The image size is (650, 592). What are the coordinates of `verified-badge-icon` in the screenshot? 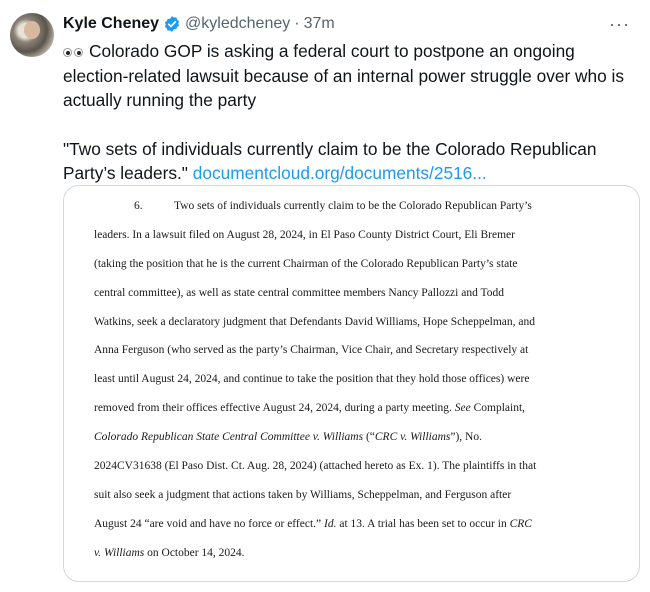 It's located at (172, 24).